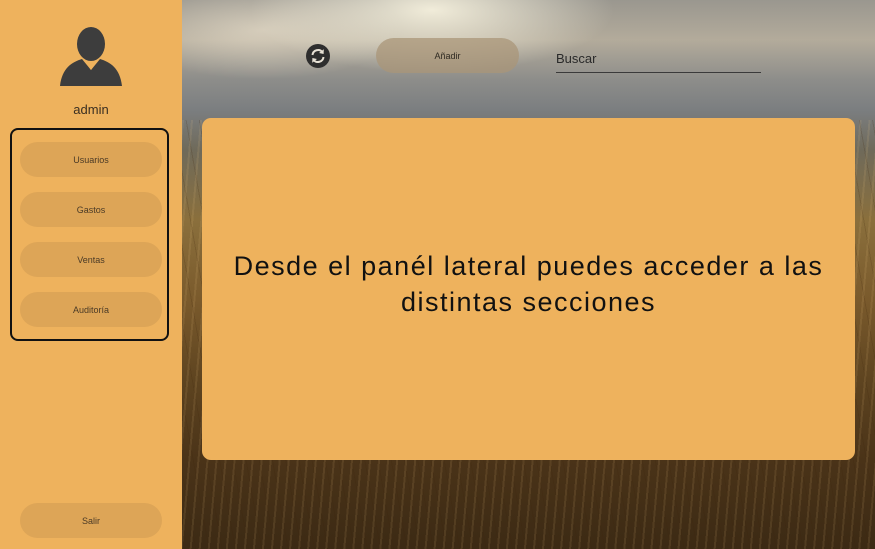 This screenshot has width=875, height=549. What do you see at coordinates (91, 309) in the screenshot?
I see `sidebar-item-auditoria: Auditoría` at bounding box center [91, 309].